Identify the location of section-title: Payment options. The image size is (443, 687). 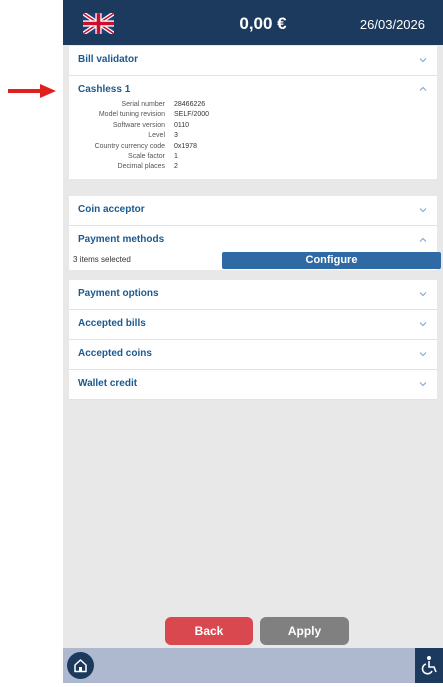
(118, 293).